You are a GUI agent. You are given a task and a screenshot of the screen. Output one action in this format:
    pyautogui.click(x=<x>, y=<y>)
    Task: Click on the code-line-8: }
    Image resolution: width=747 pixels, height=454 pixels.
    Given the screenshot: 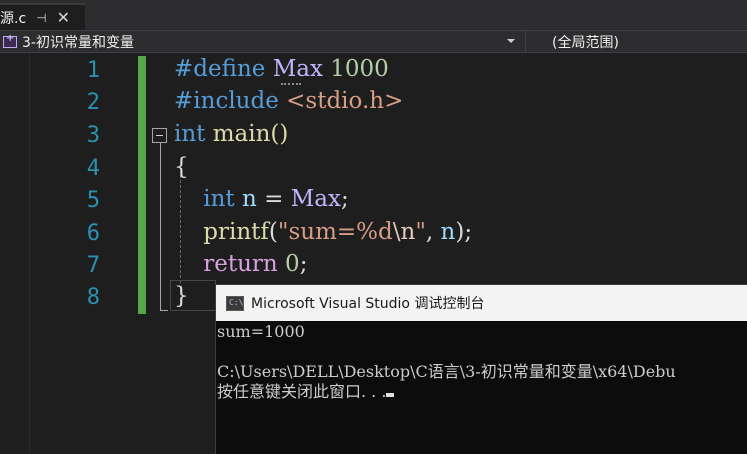 What is the action you would take?
    pyautogui.click(x=181, y=296)
    